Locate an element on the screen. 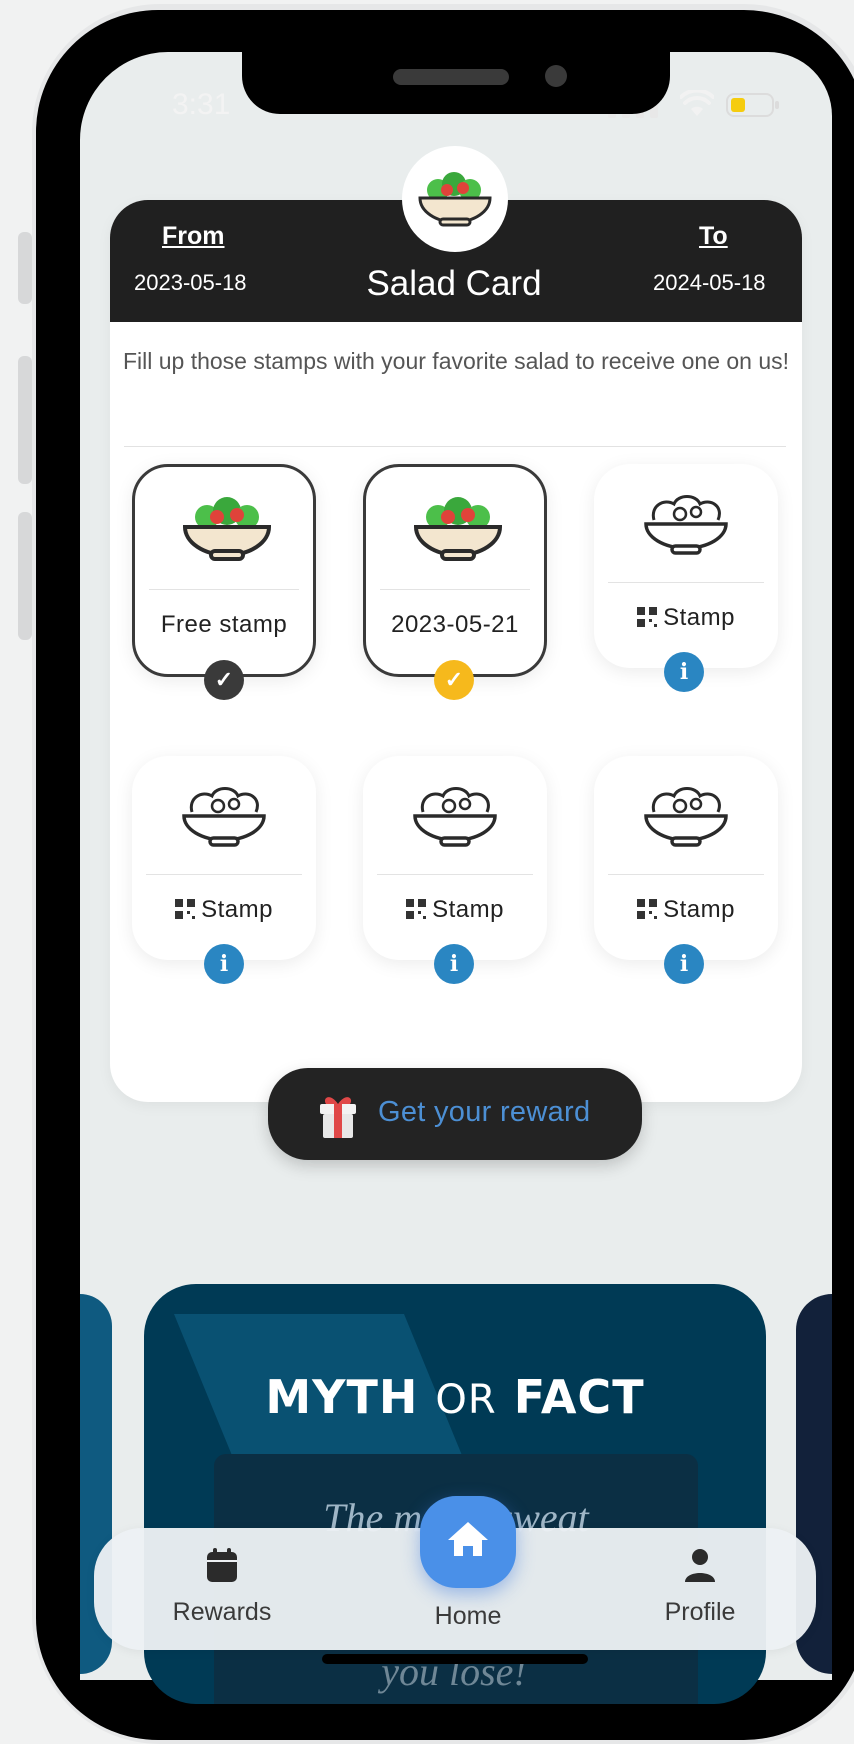 Image resolution: width=854 pixels, height=1744 pixels. from-date: 2023-05-18 is located at coordinates (190, 282).